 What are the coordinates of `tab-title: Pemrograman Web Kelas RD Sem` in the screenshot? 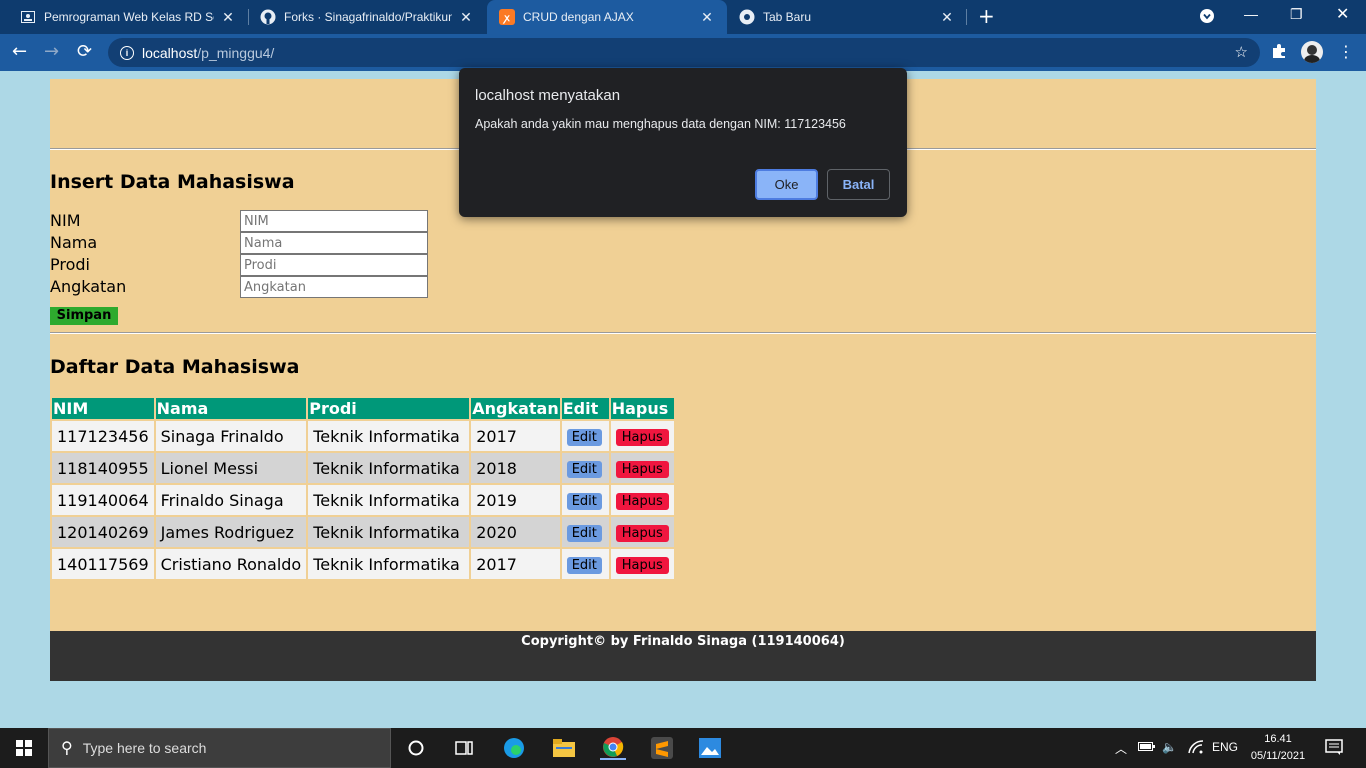 It's located at (129, 17).